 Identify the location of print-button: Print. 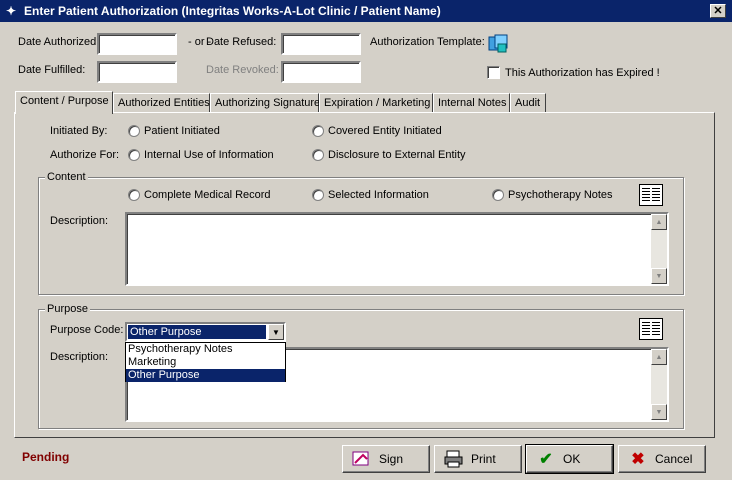
(478, 459).